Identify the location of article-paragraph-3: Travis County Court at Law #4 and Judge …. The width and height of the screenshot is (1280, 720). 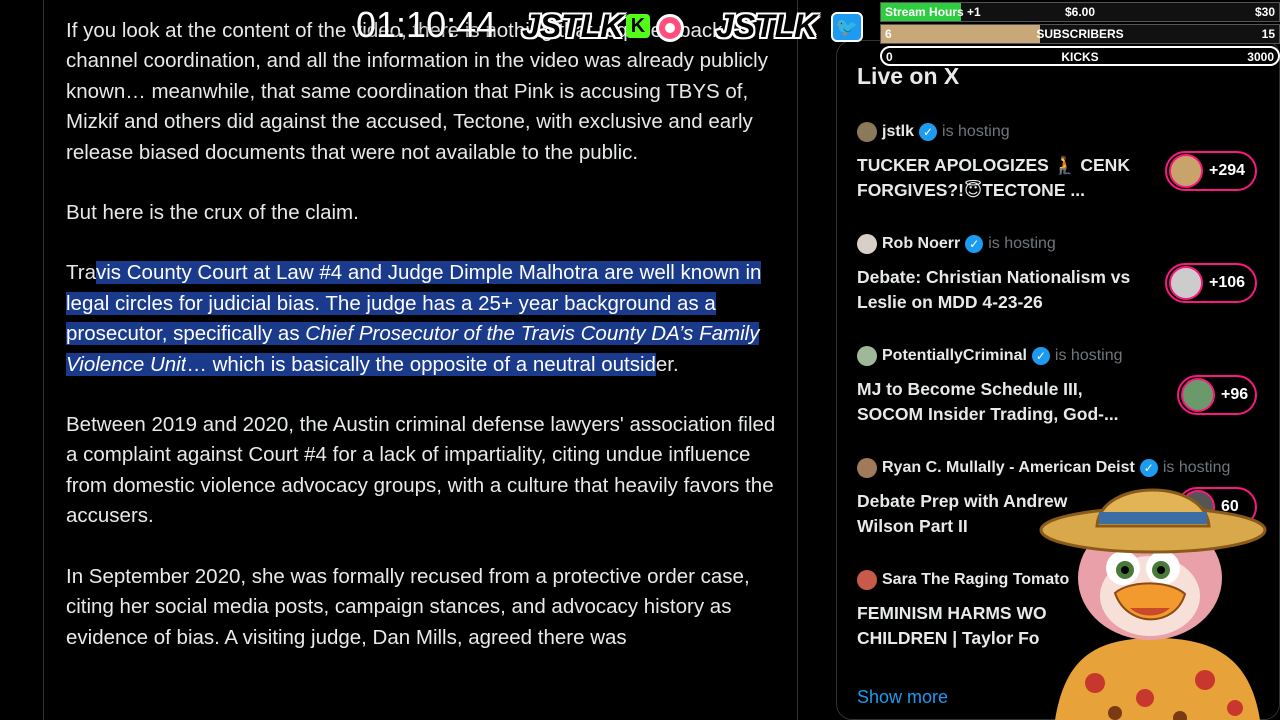
(423, 319).